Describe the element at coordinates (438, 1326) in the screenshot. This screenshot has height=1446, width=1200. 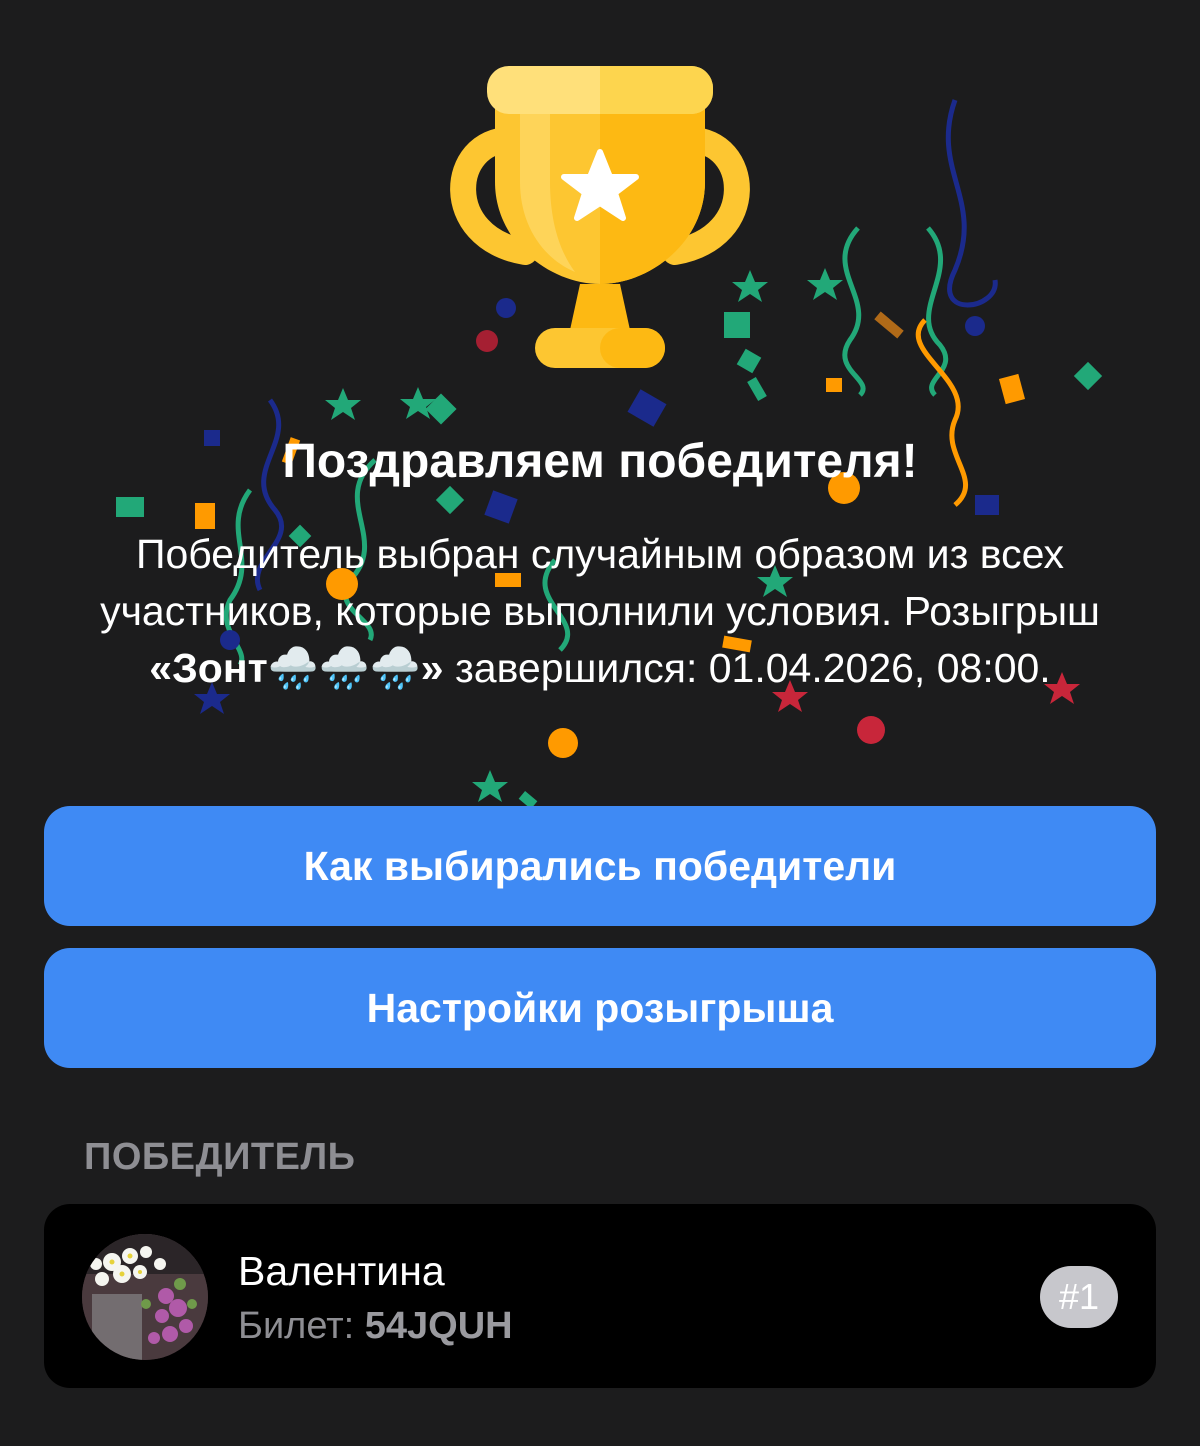
I see `ticket-code: 54JQUH` at that location.